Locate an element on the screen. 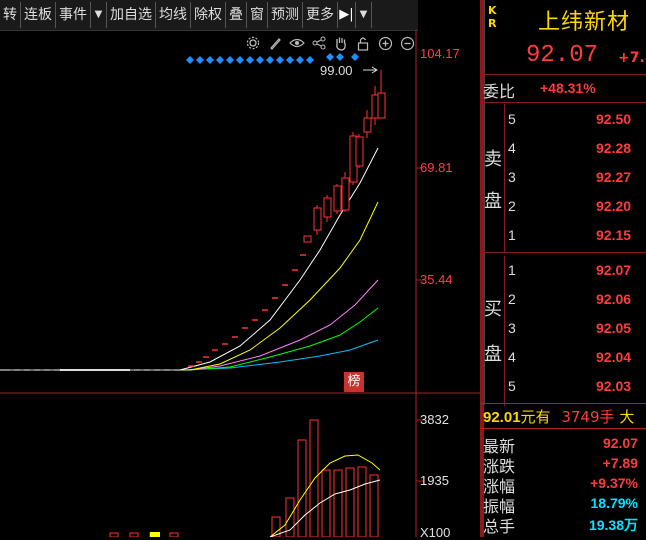 The width and height of the screenshot is (646, 540). change-value: +7.8 is located at coordinates (632, 58).